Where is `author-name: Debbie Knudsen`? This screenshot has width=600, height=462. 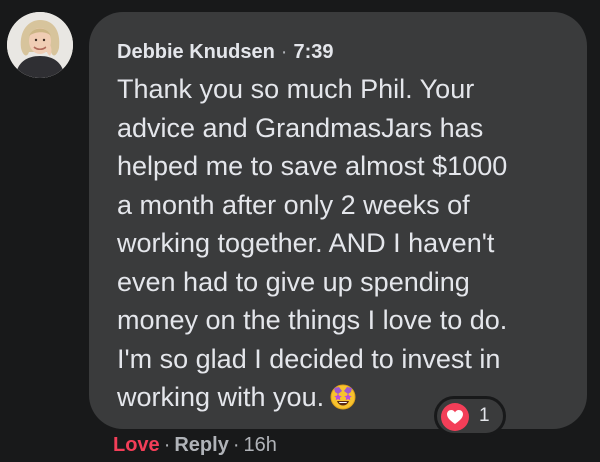
author-name: Debbie Knudsen is located at coordinates (196, 52).